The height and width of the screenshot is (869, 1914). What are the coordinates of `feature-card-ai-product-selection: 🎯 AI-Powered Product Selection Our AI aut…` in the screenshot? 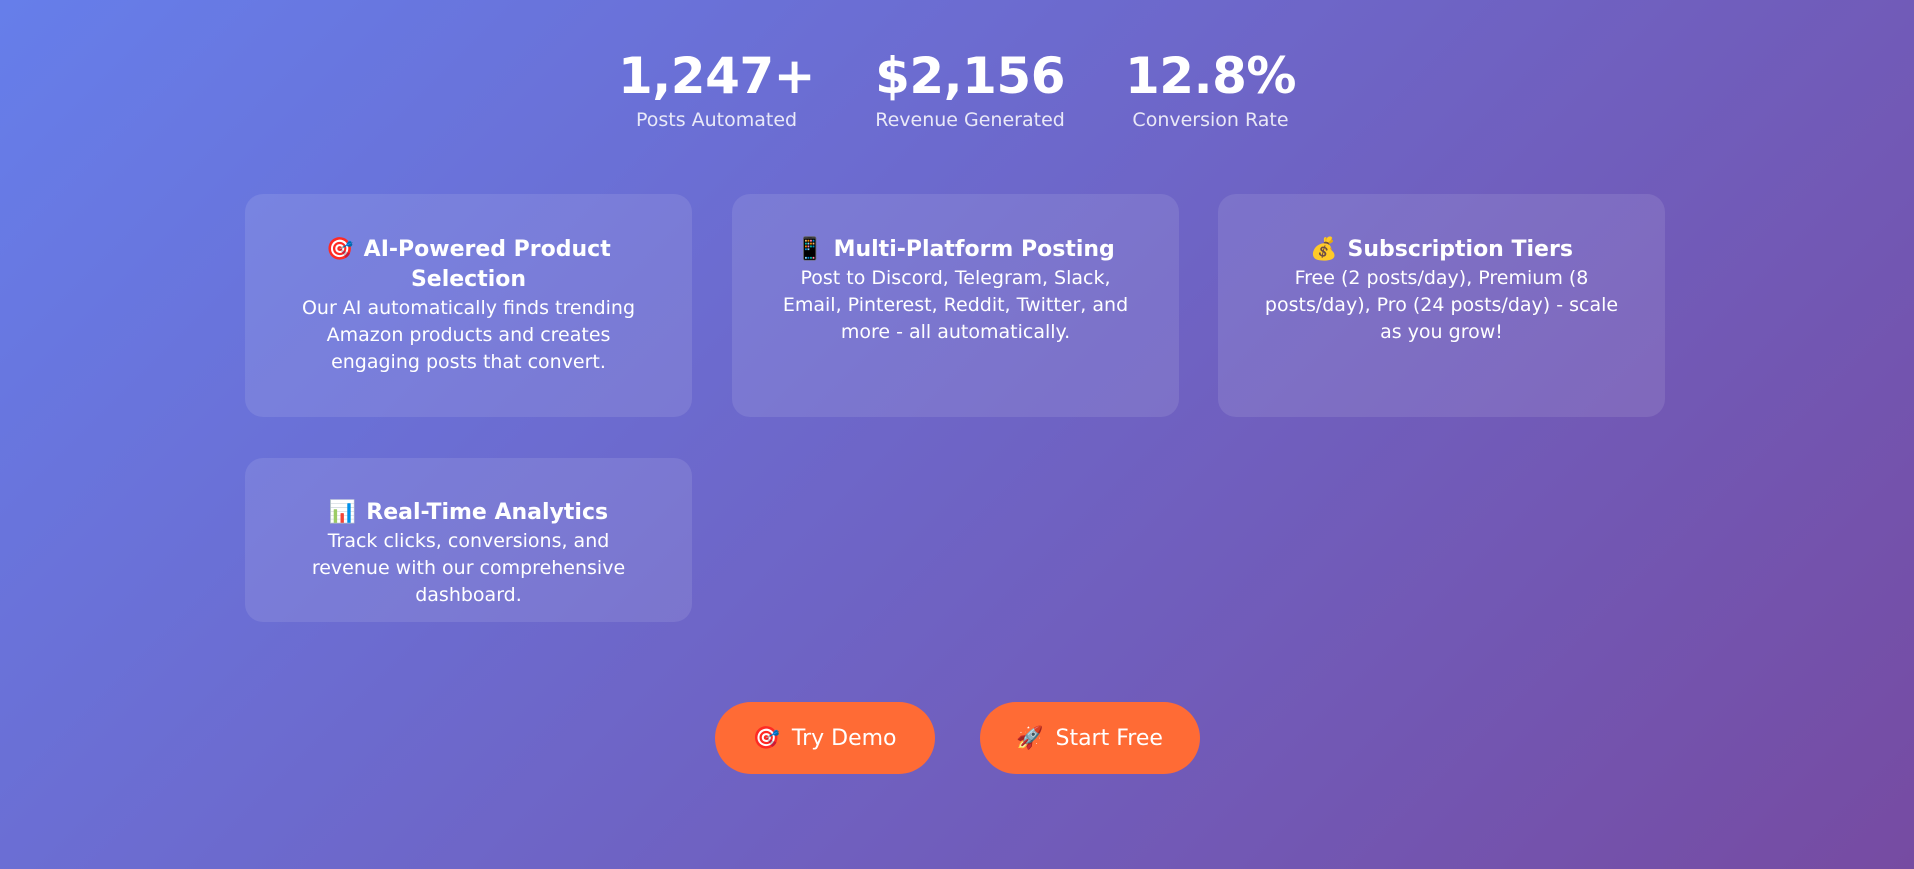 It's located at (468, 305).